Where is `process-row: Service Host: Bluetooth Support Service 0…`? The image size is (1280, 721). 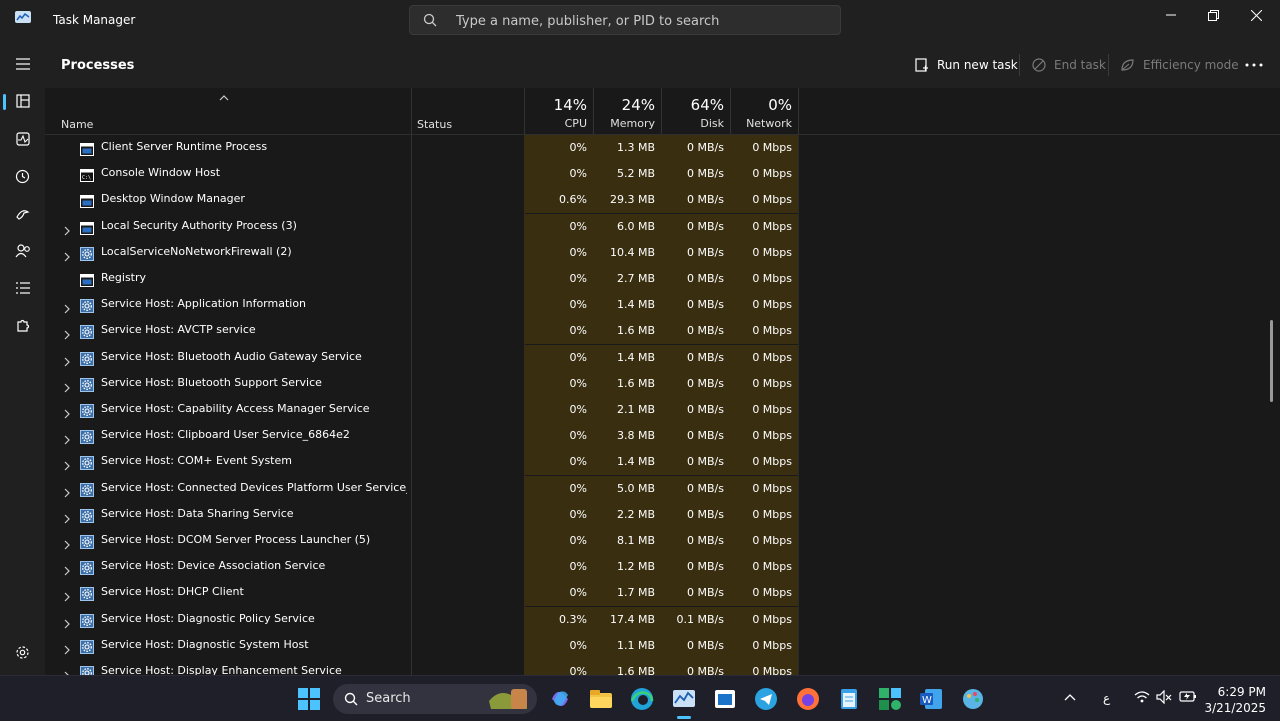
process-row: Service Host: Bluetooth Support Service 0… is located at coordinates (421, 384).